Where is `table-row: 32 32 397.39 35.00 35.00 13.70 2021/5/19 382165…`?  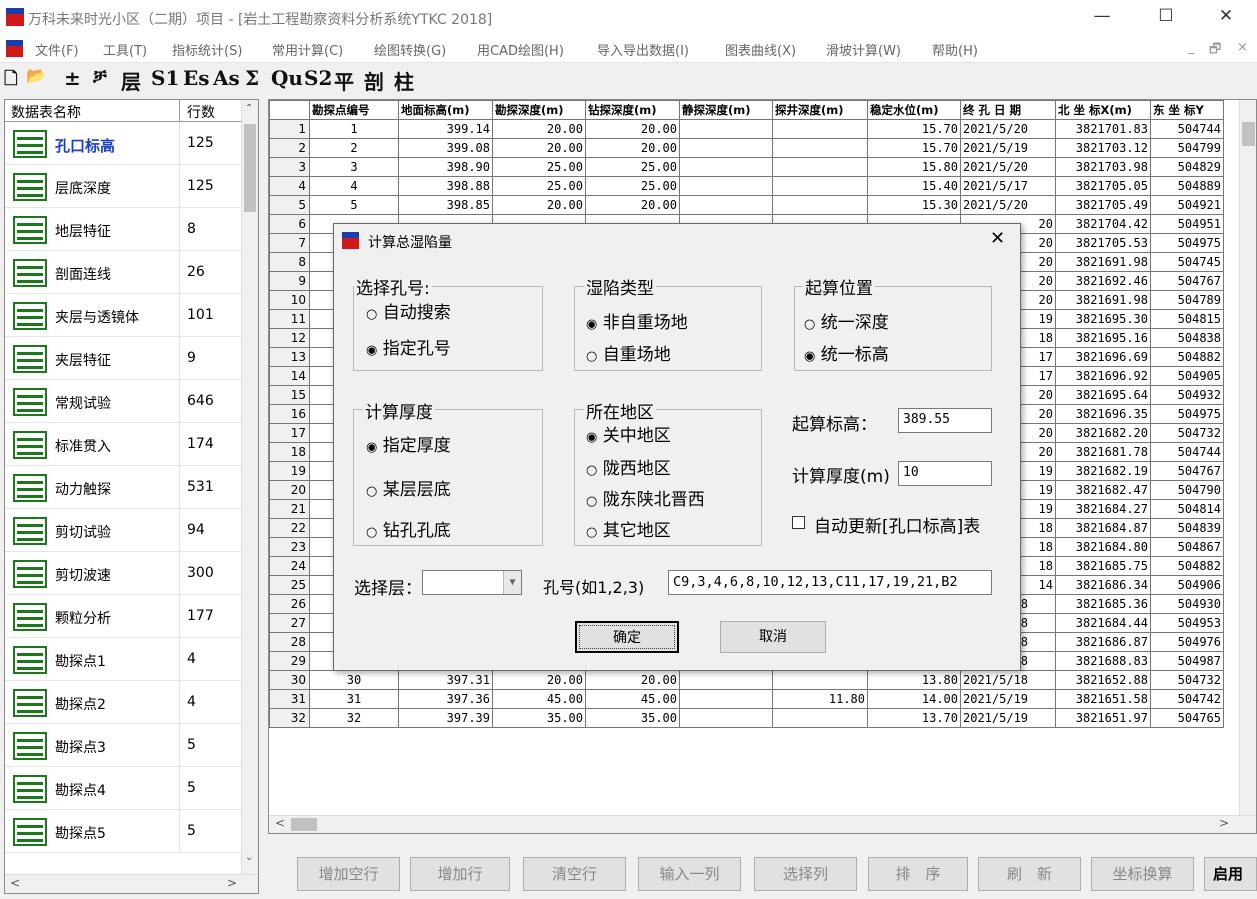
table-row: 32 32 397.39 35.00 35.00 13.70 2021/5/19 382165… is located at coordinates (746, 718).